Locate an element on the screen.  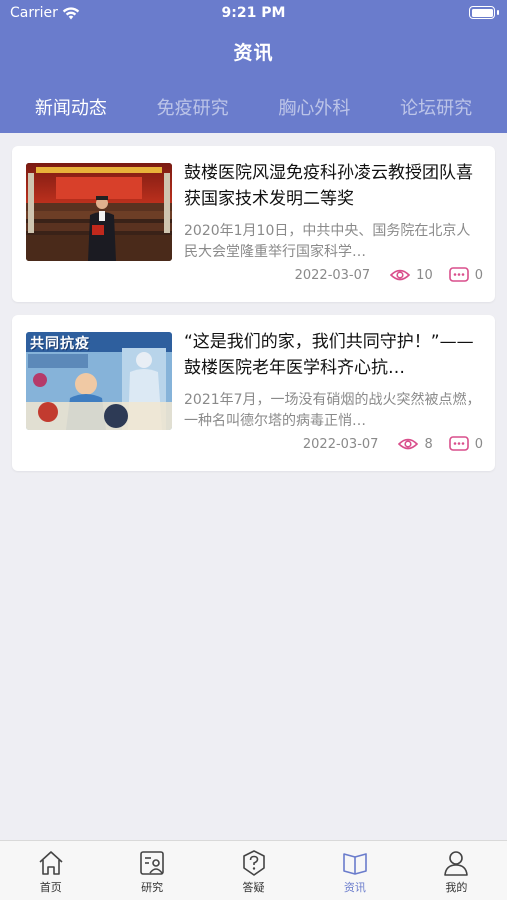
tabbar-item-research: 研究 is located at coordinates (151, 870).